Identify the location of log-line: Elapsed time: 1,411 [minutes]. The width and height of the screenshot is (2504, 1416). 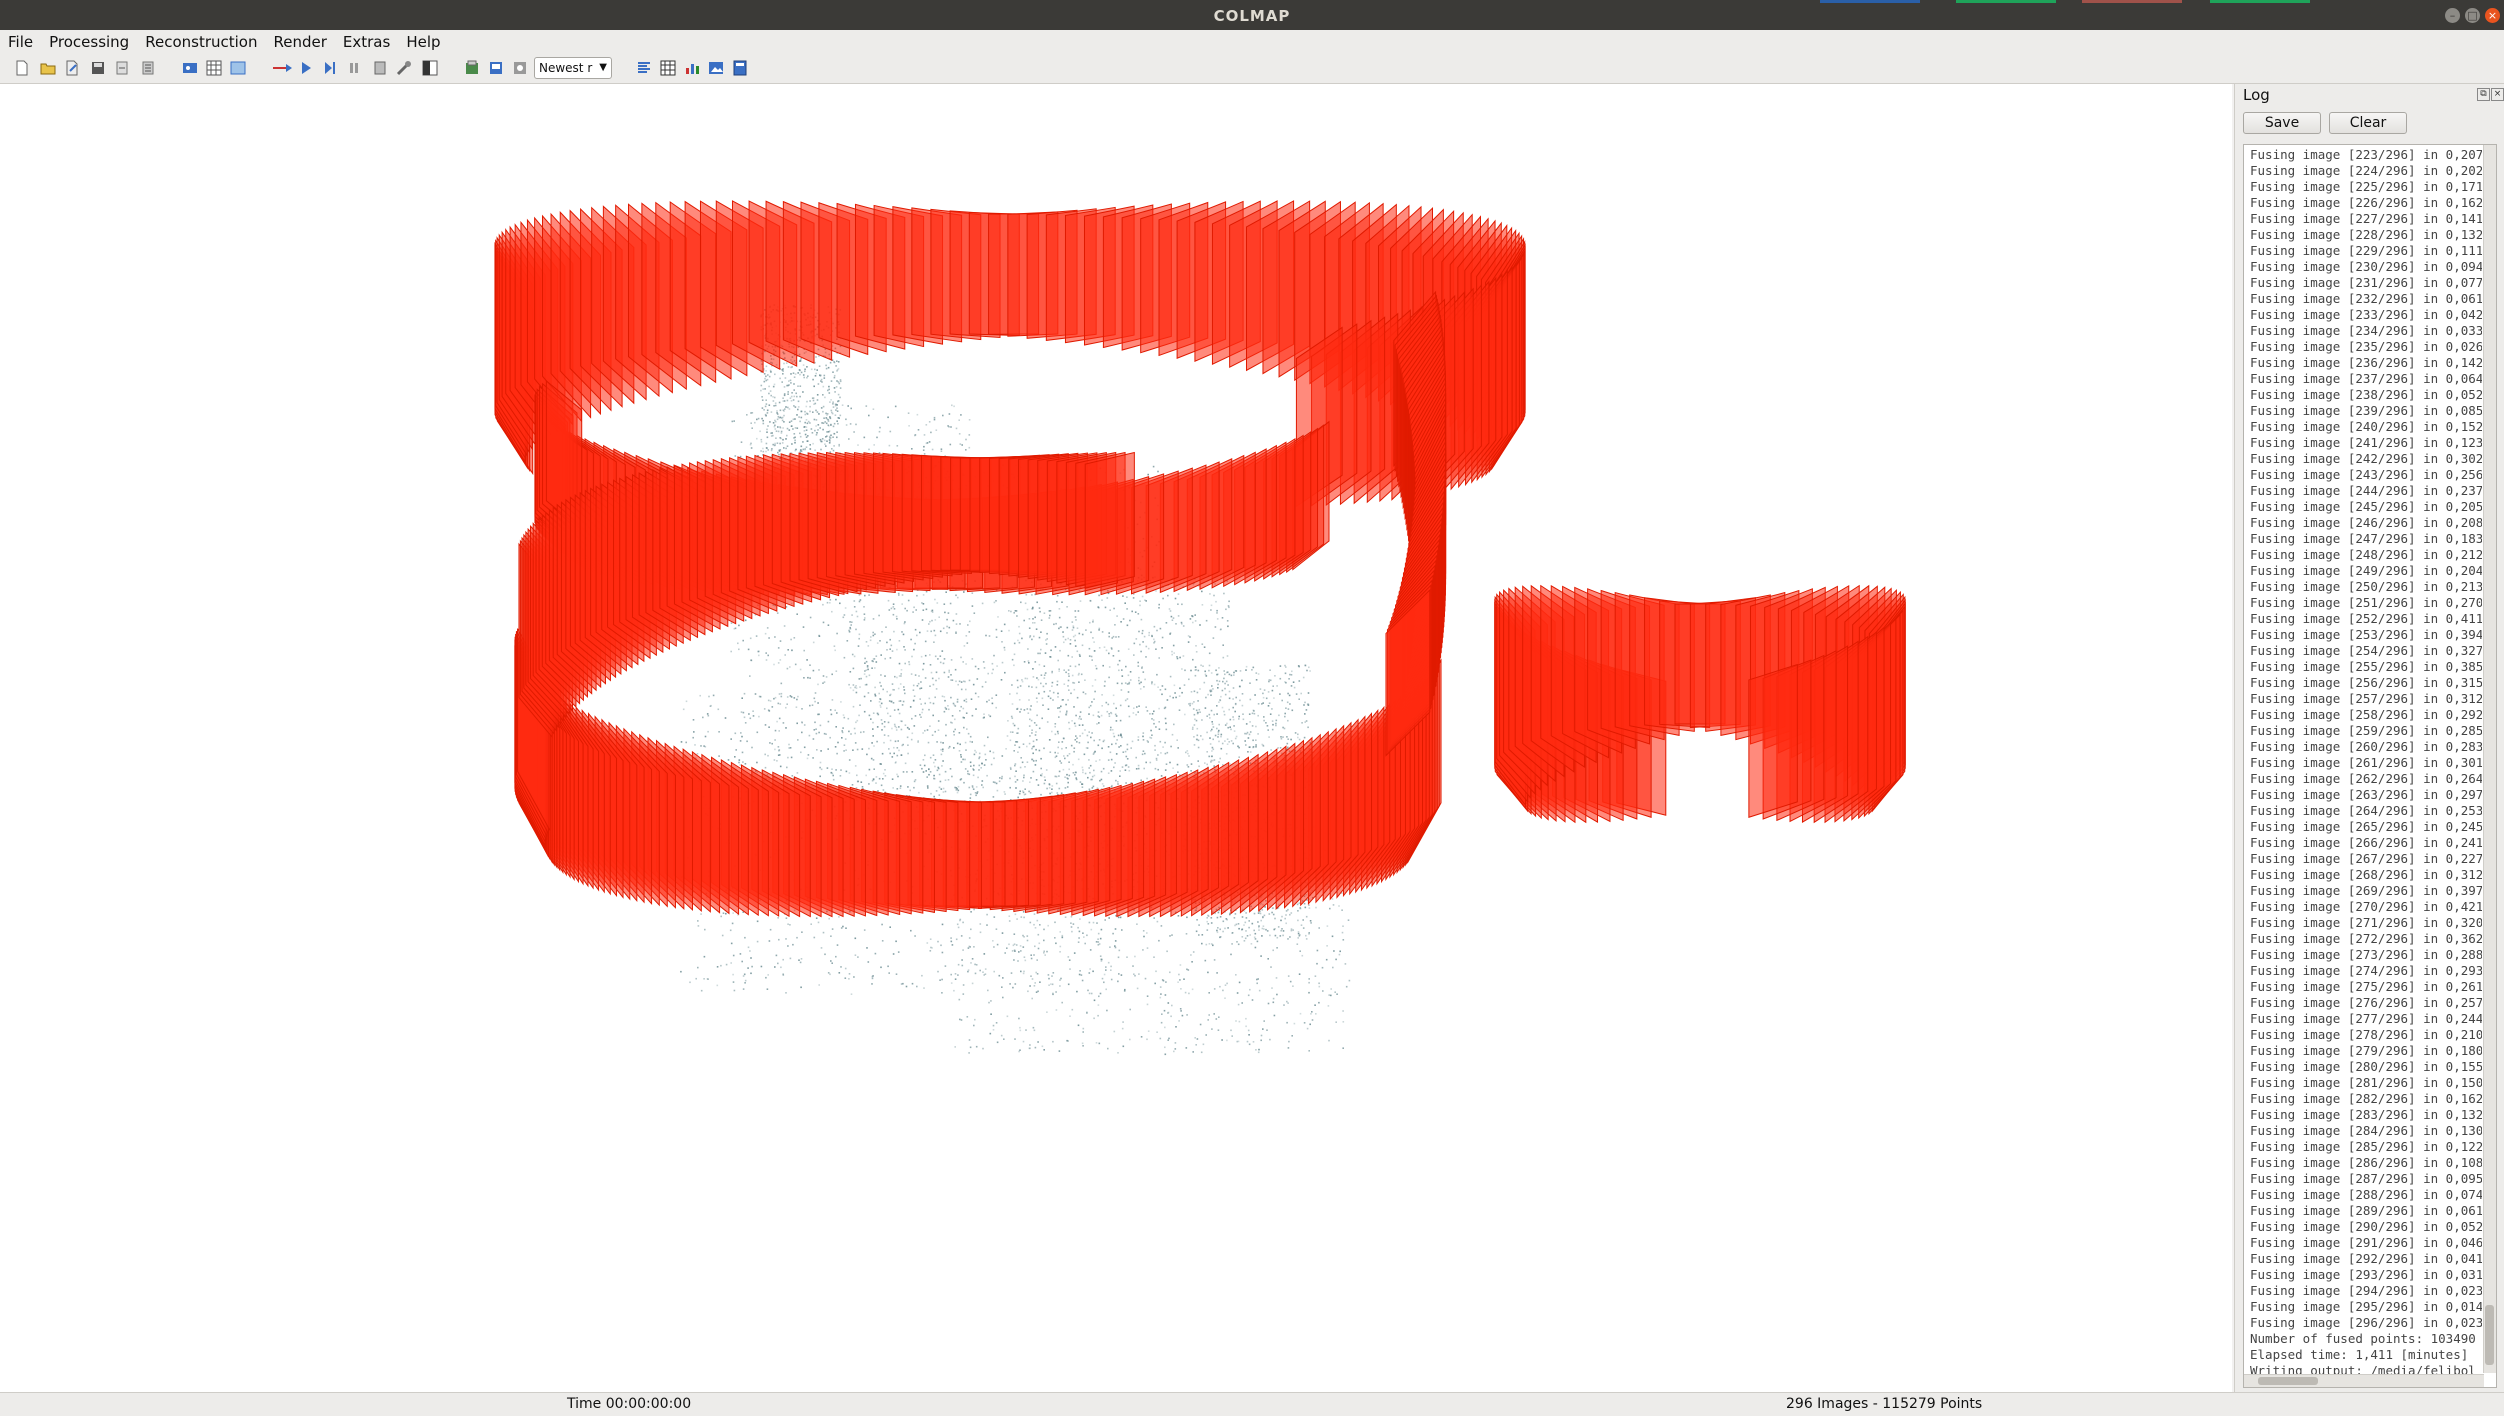
(2359, 1354).